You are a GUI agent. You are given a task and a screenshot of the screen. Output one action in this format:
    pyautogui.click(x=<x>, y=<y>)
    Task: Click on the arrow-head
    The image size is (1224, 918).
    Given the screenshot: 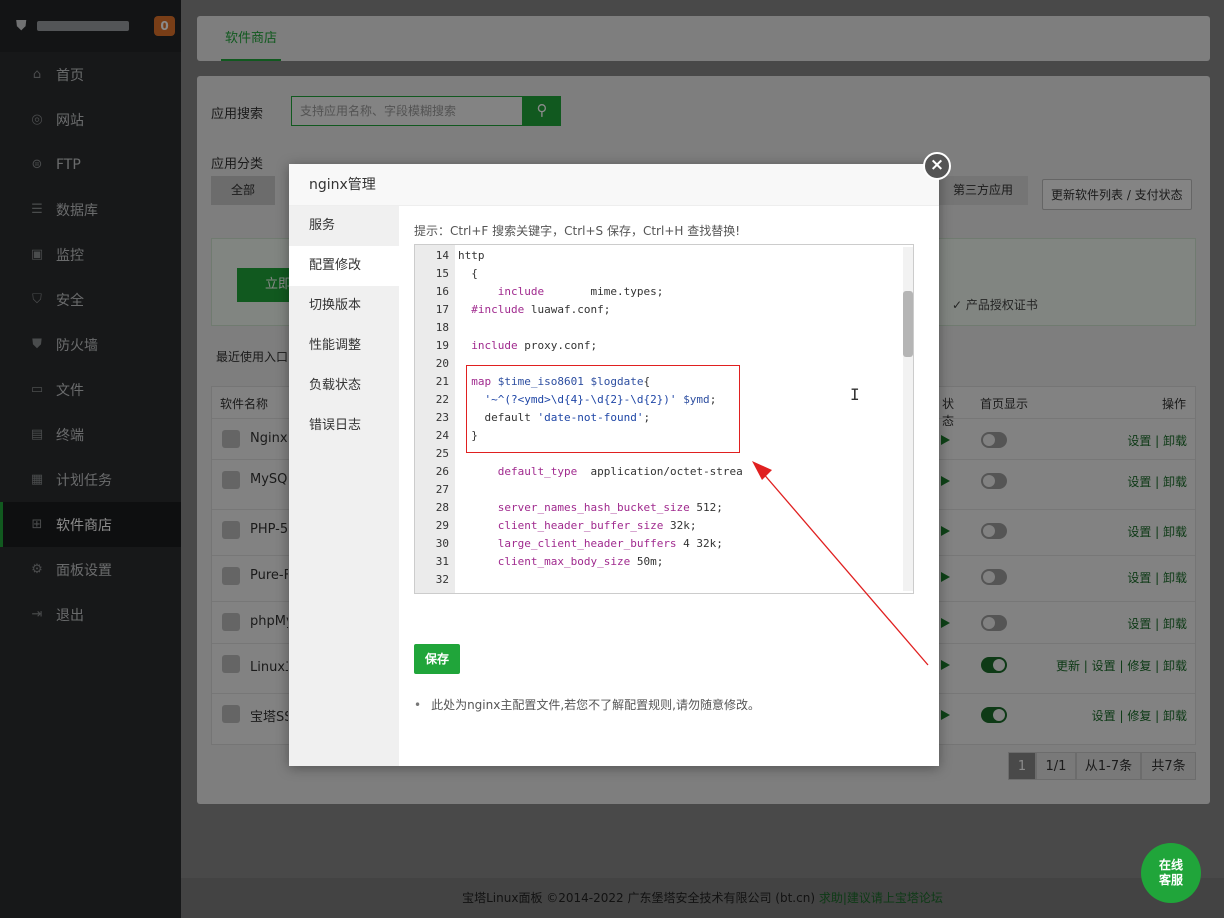 What is the action you would take?
    pyautogui.click(x=762, y=470)
    